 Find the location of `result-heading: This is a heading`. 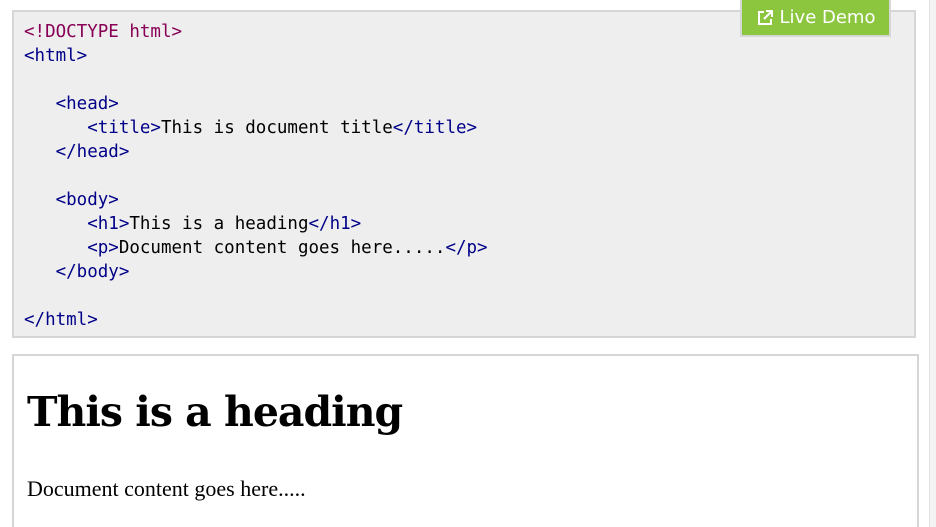

result-heading: This is a heading is located at coordinates (215, 412).